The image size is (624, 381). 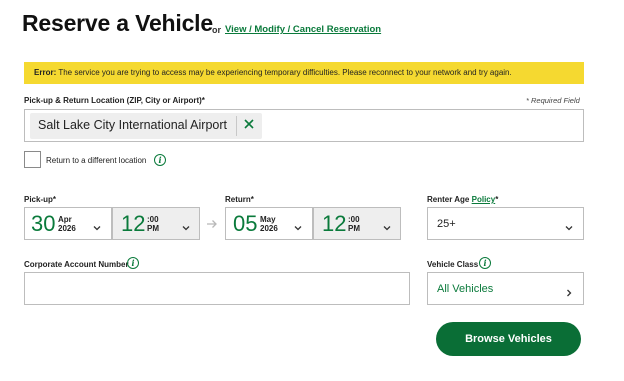 I want to click on renter-age-label-text: Renter Age, so click(x=448, y=199).